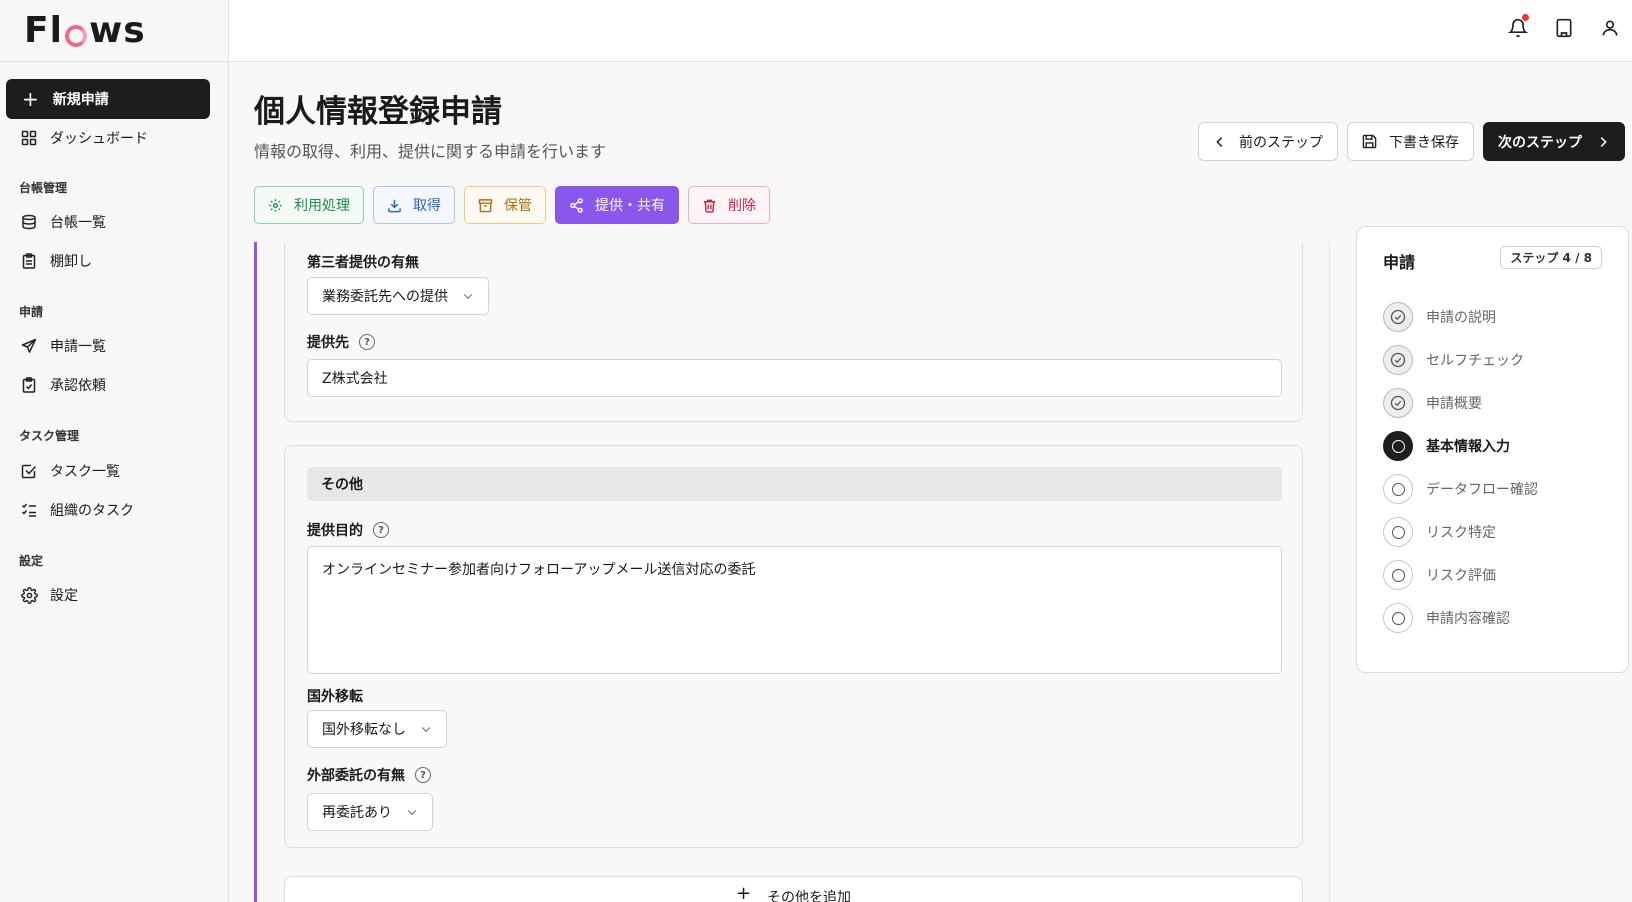  Describe the element at coordinates (1410, 141) in the screenshot. I see `save-draft-button: 下書き保存` at that location.